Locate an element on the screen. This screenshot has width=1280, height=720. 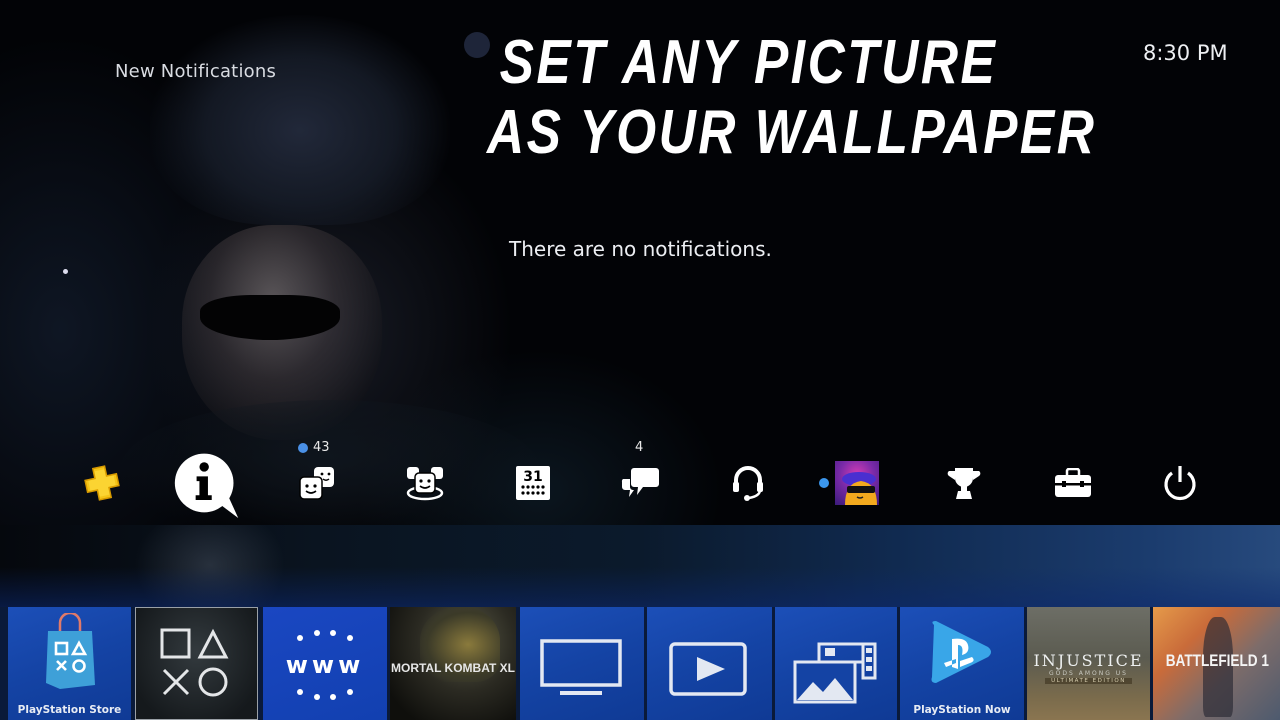
store-bag-icon is located at coordinates (70, 651).